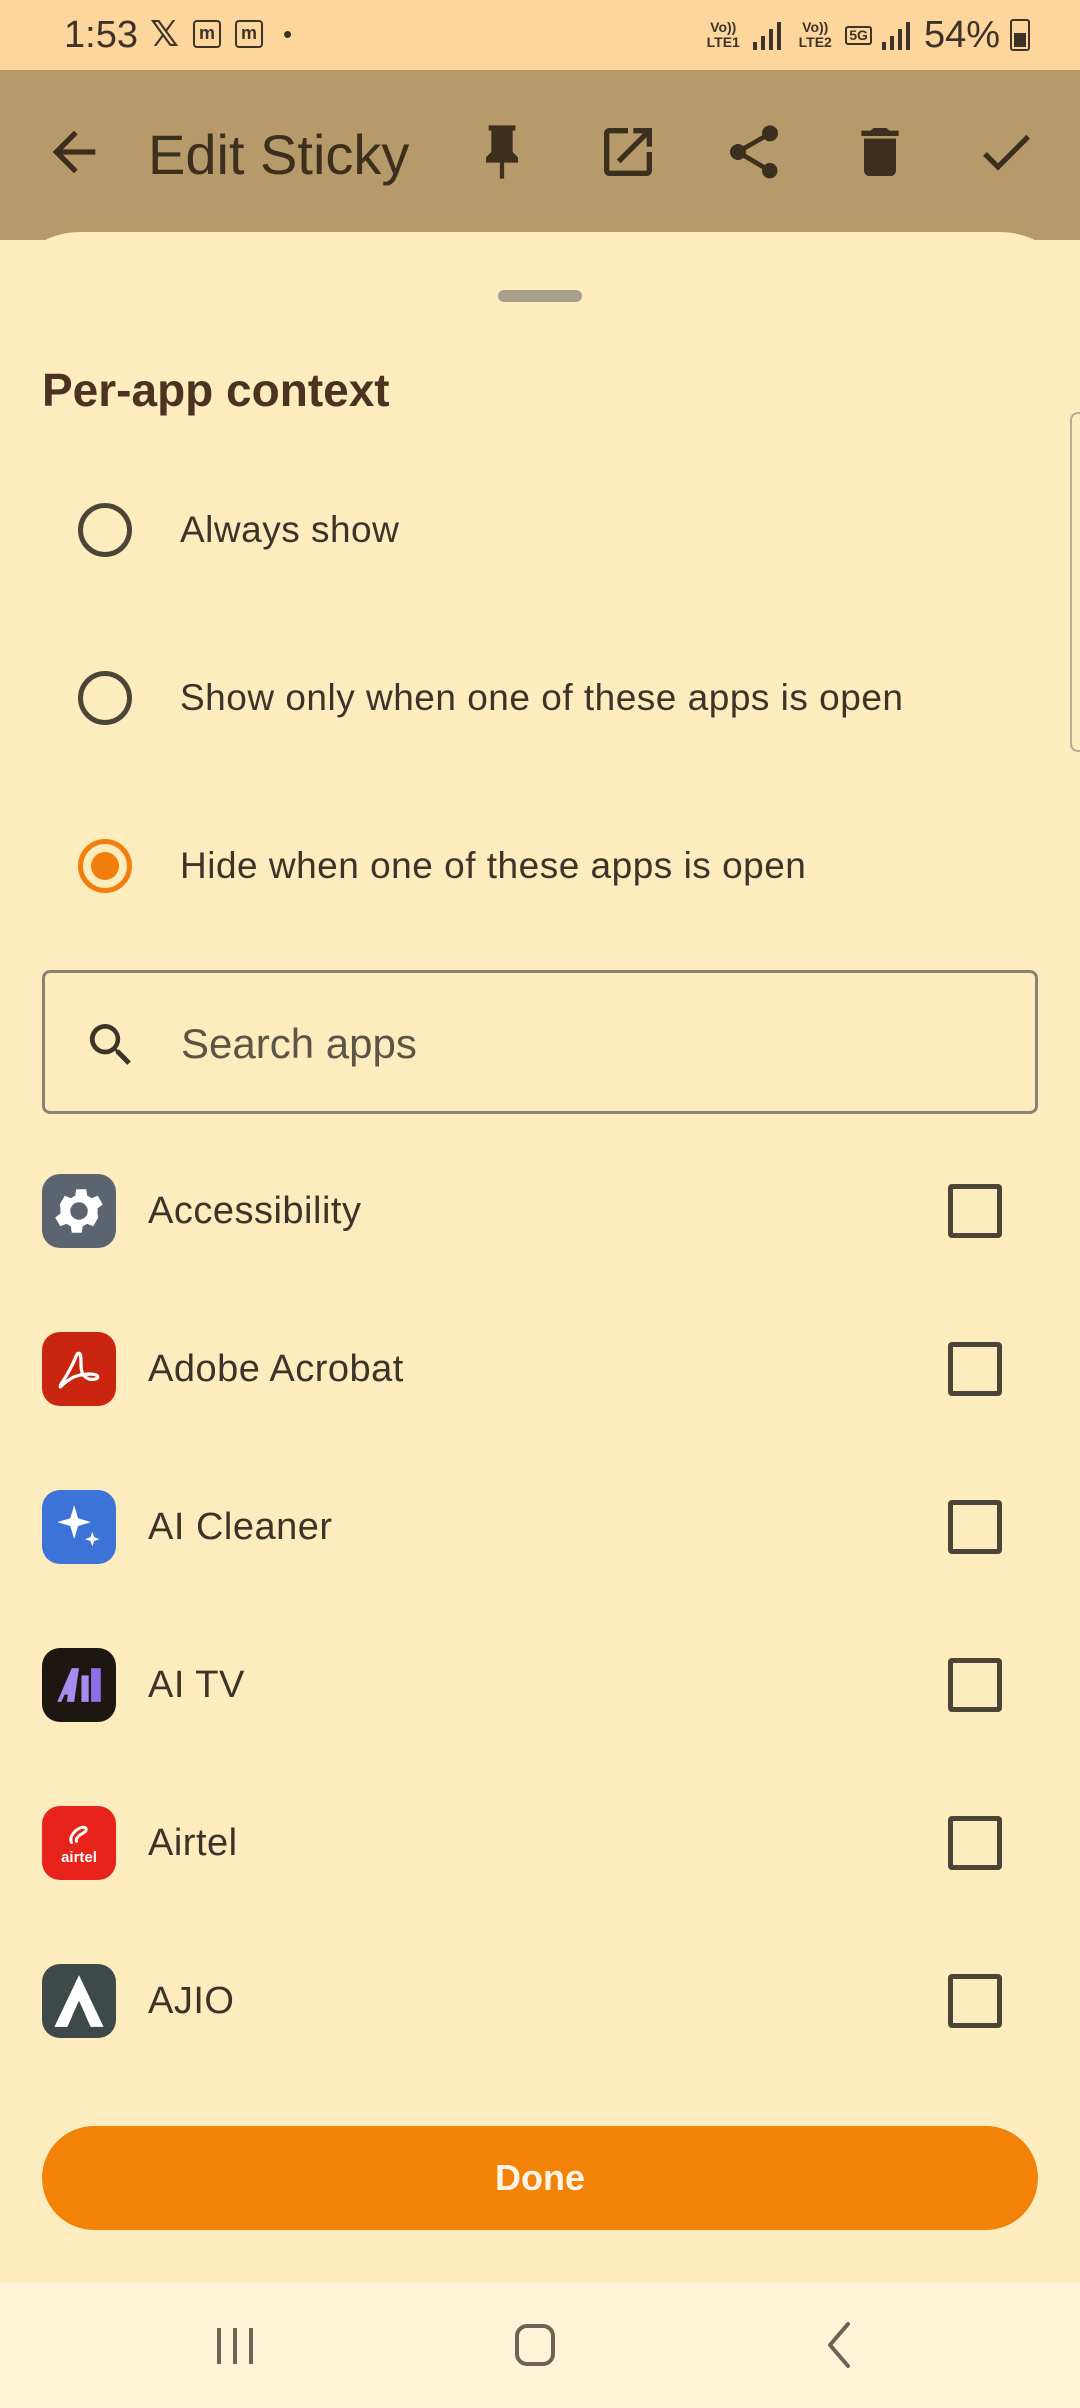  What do you see at coordinates (540, 1217) in the screenshot?
I see `list-item: Accessibility` at bounding box center [540, 1217].